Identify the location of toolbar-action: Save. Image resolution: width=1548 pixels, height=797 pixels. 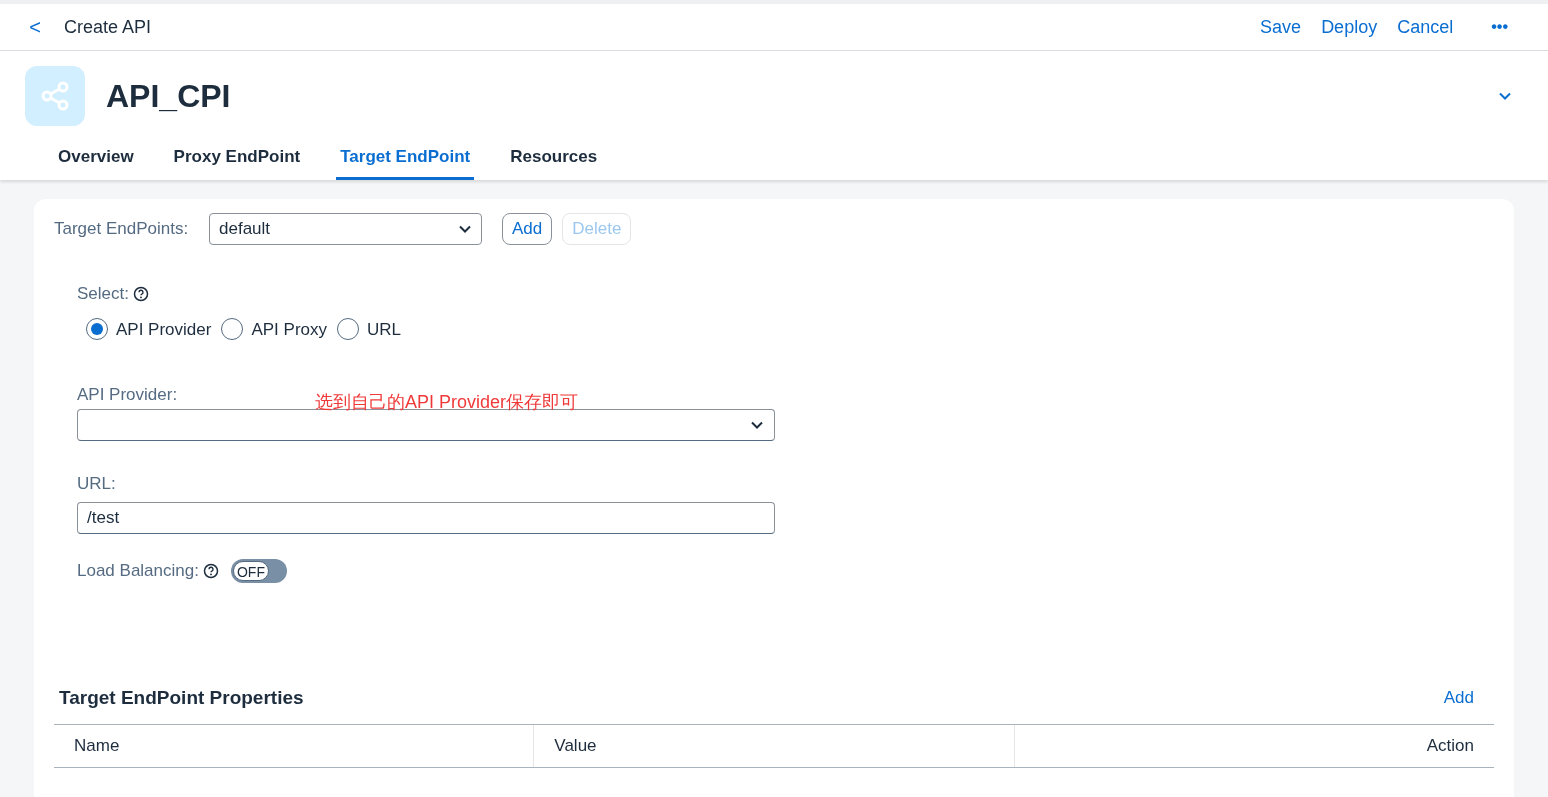
(1281, 27).